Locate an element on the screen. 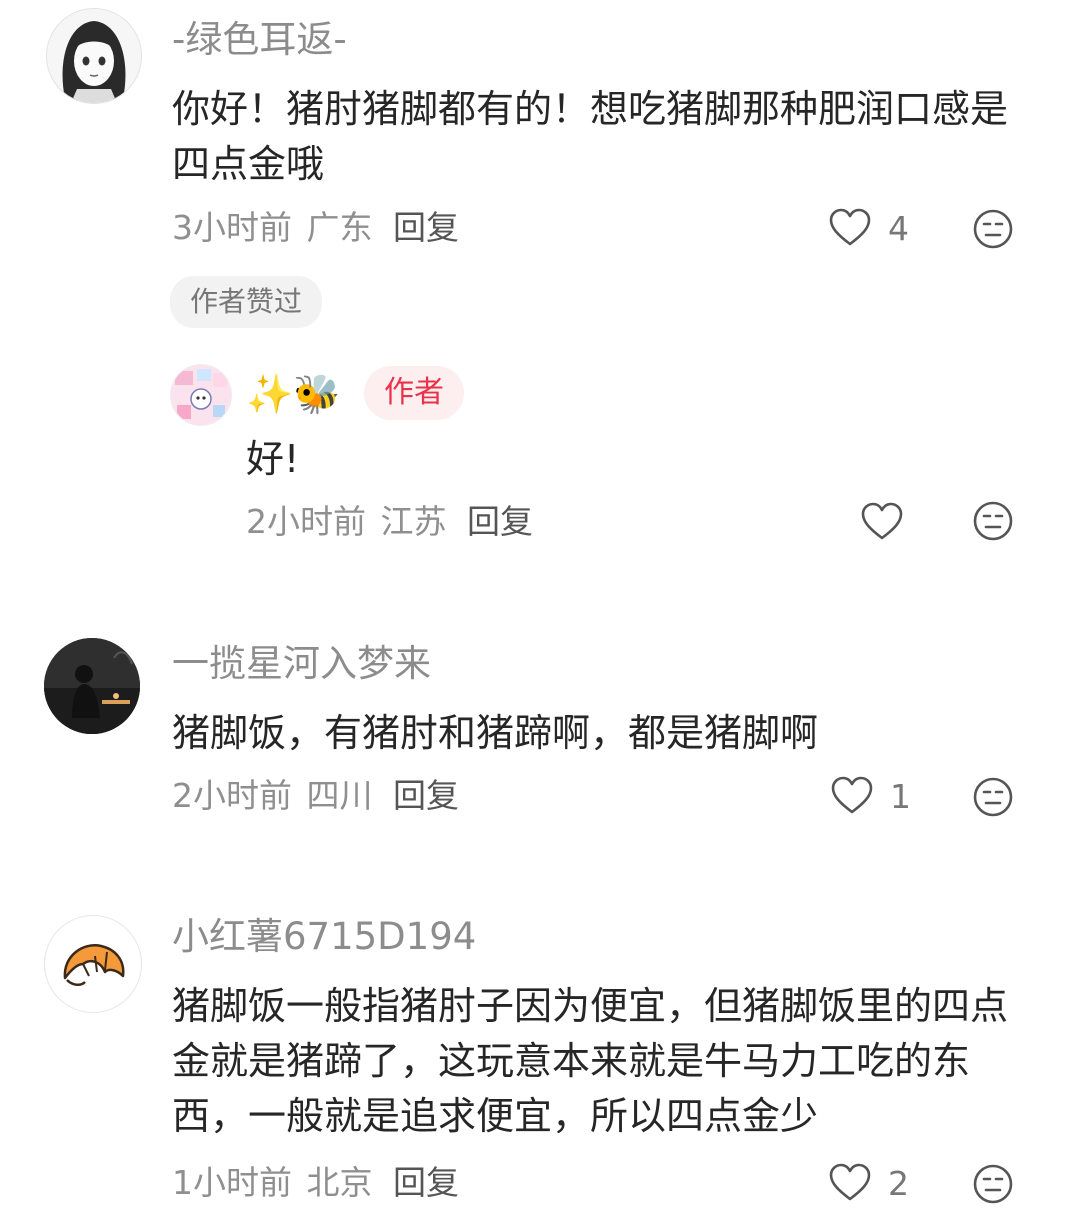 This screenshot has height=1221, width=1079. reply-meta: 2小时前 江苏 回复 is located at coordinates (389, 522).